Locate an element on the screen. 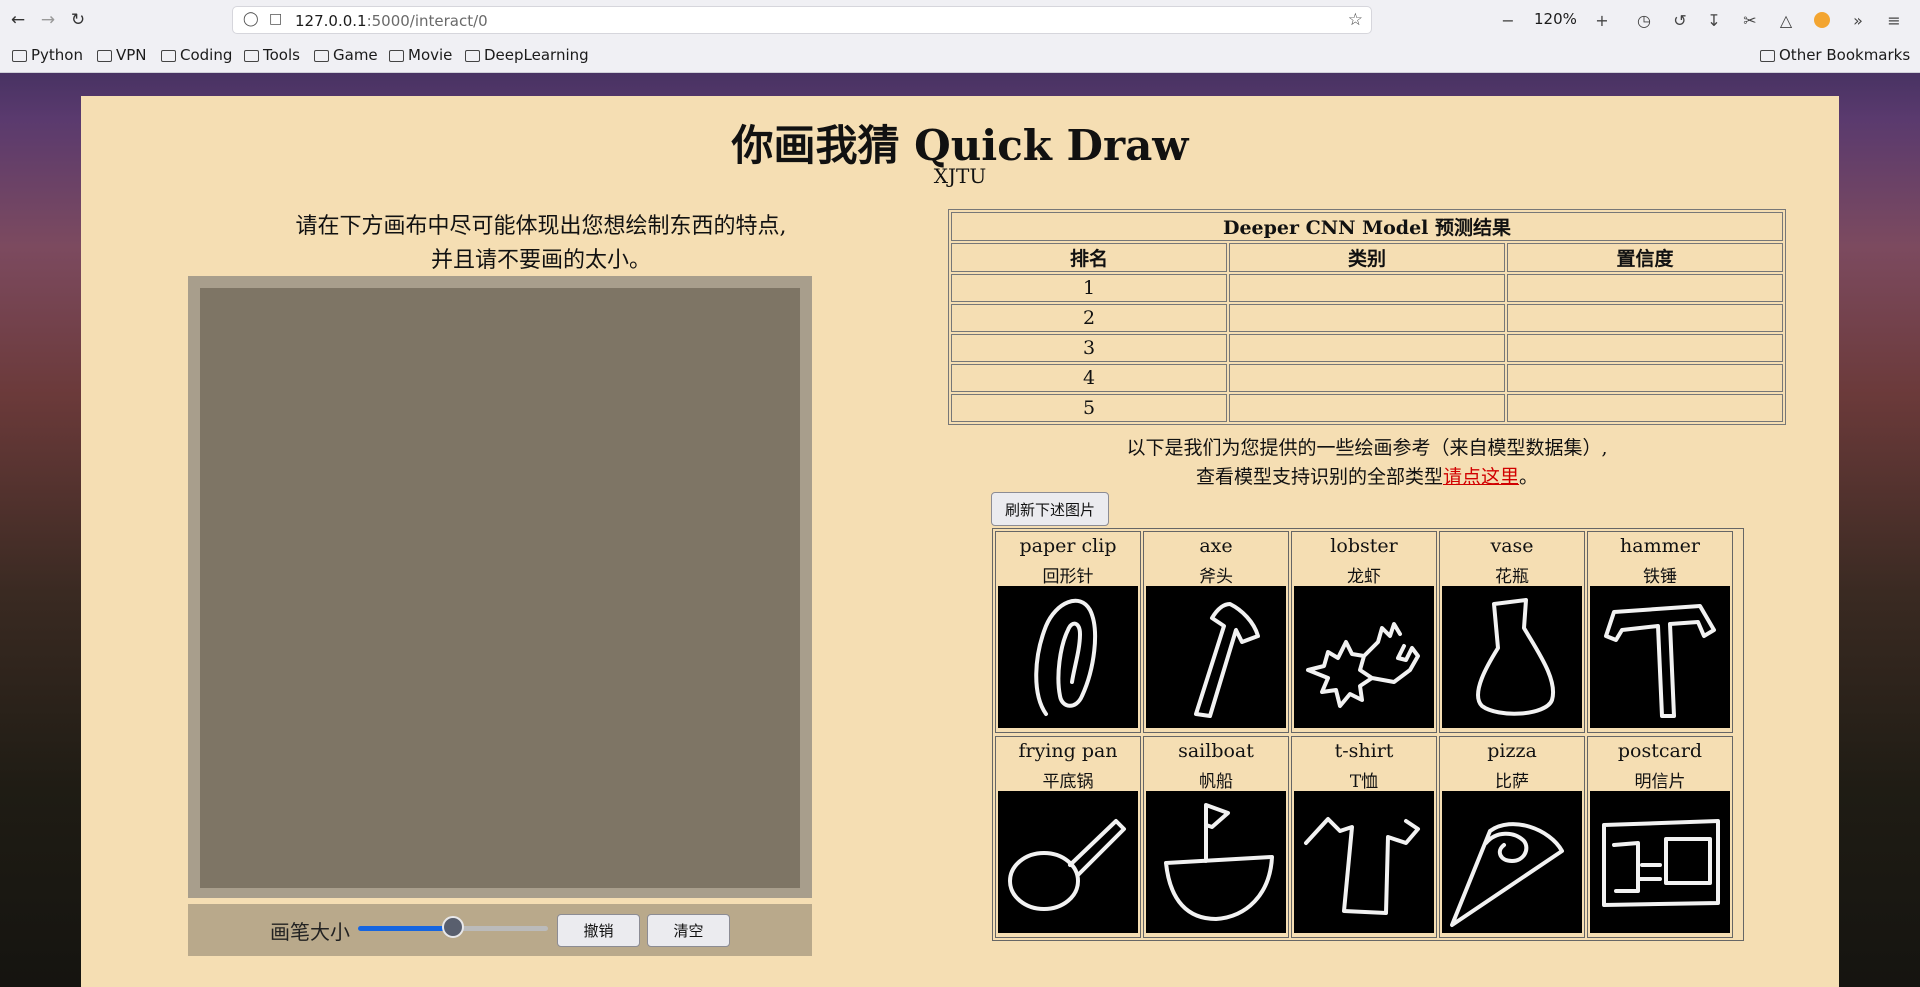  reference-item-sailboat: sailboat 帆船 is located at coordinates (1216, 837).